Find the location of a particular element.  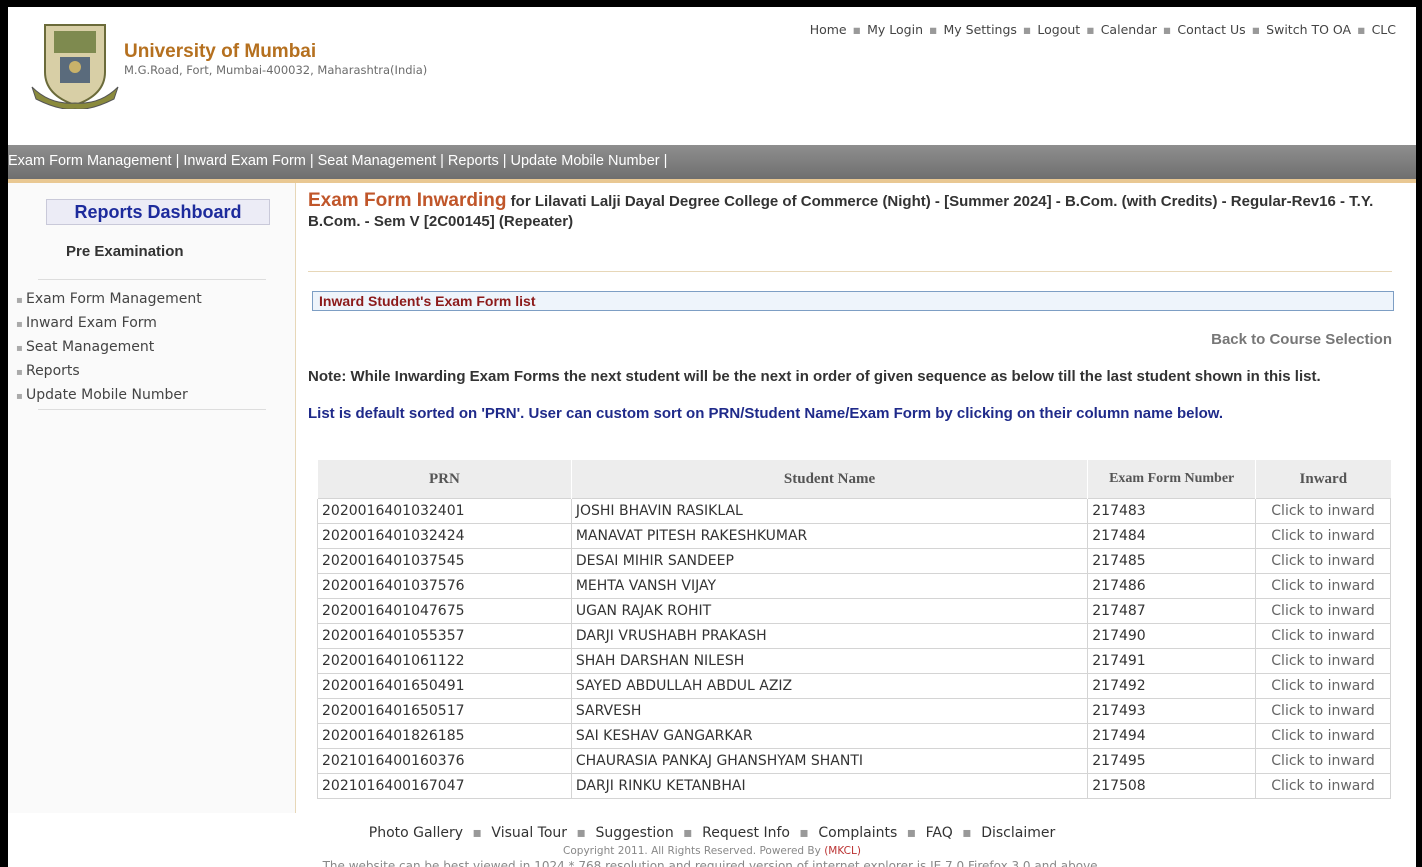

cell-student-name: JOSHI BHAVIN RASIKLAL is located at coordinates (829, 511).